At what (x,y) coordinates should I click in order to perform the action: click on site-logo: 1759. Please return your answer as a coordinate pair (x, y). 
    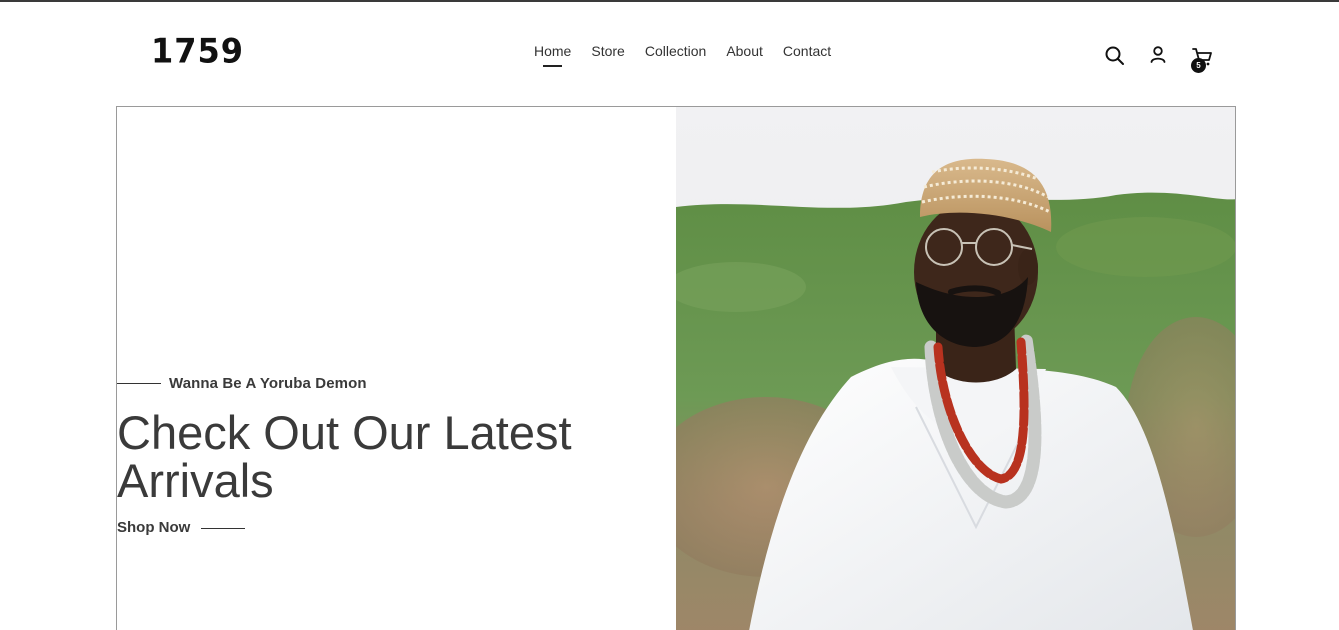
    Looking at the image, I should click on (197, 51).